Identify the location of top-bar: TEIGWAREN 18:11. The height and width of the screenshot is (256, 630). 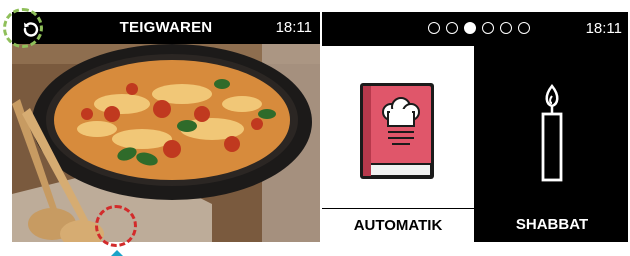
(166, 28).